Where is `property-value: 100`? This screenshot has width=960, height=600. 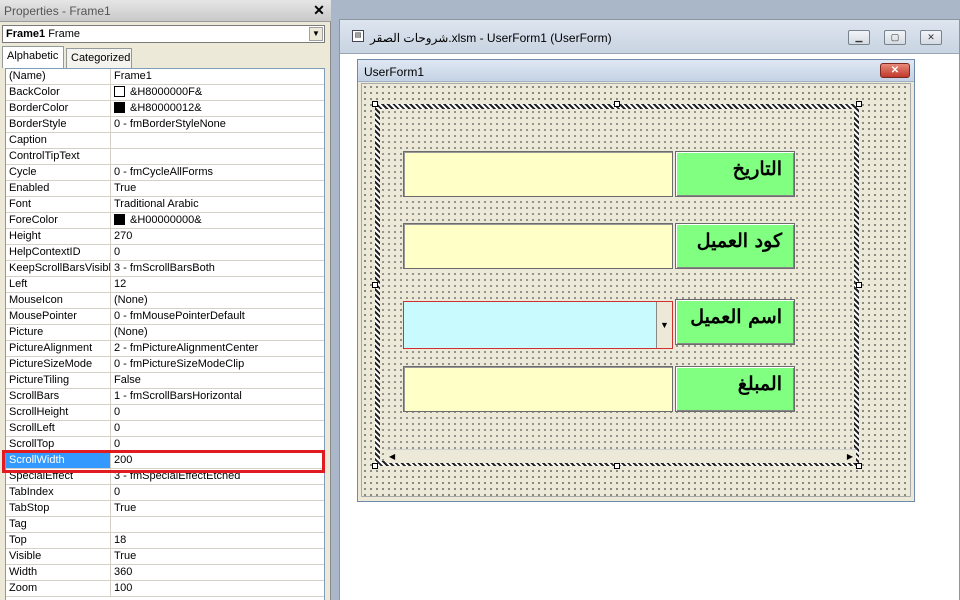 property-value: 100 is located at coordinates (218, 588).